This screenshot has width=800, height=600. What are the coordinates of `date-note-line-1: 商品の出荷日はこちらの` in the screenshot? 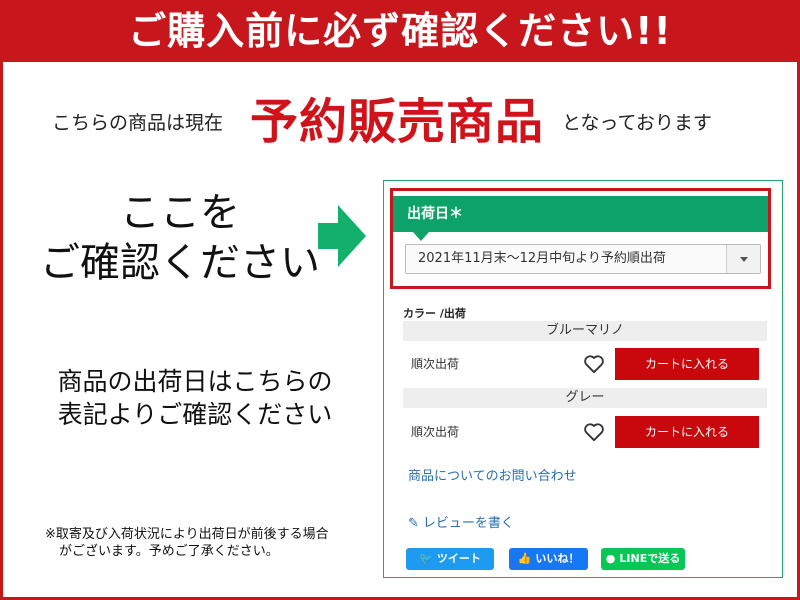 It's located at (195, 381).